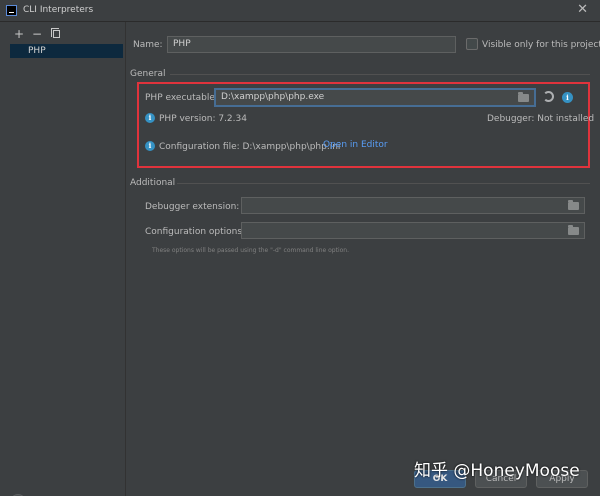 Image resolution: width=600 pixels, height=496 pixels. What do you see at coordinates (567, 97) in the screenshot?
I see `interpreter-info-icon: i` at bounding box center [567, 97].